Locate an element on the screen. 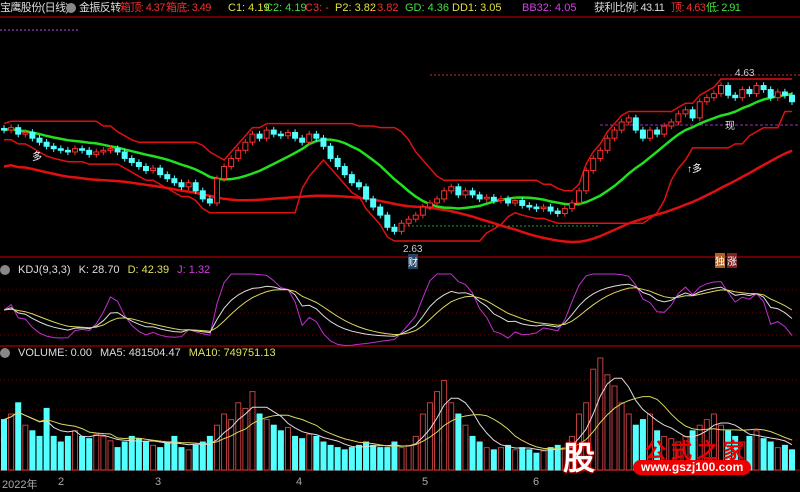  kdj-k: K: 28.70 is located at coordinates (99, 270).